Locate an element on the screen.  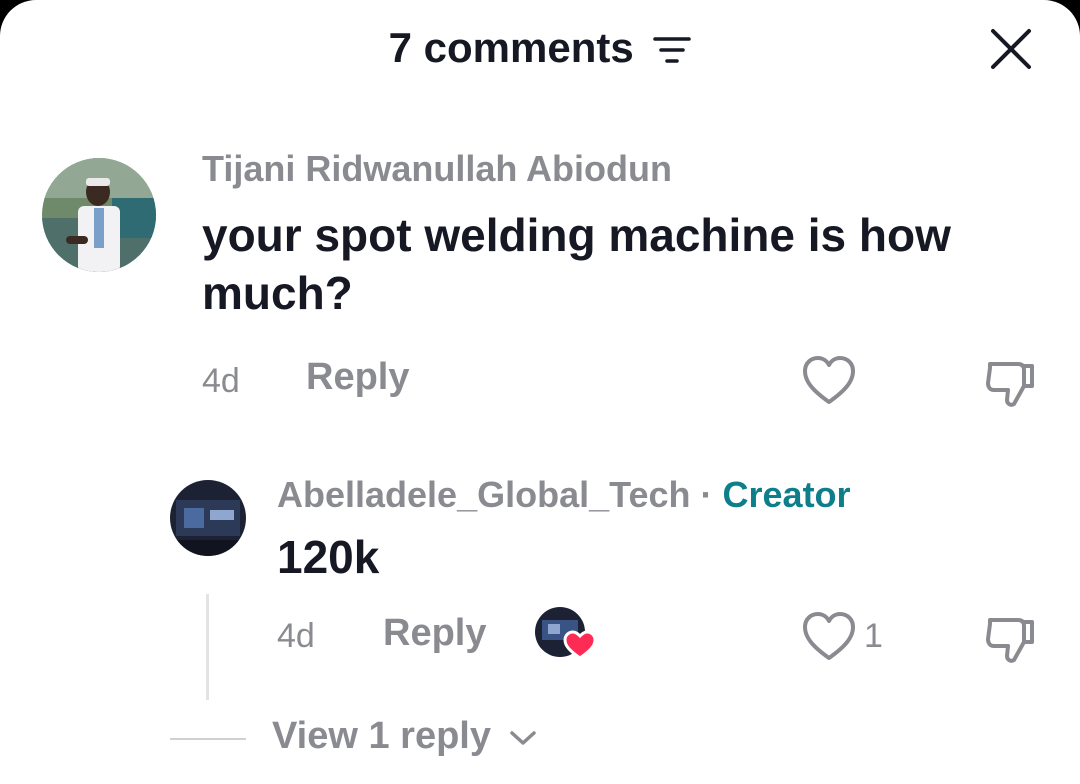
comments-header: 7 comments is located at coordinates (540, 49).